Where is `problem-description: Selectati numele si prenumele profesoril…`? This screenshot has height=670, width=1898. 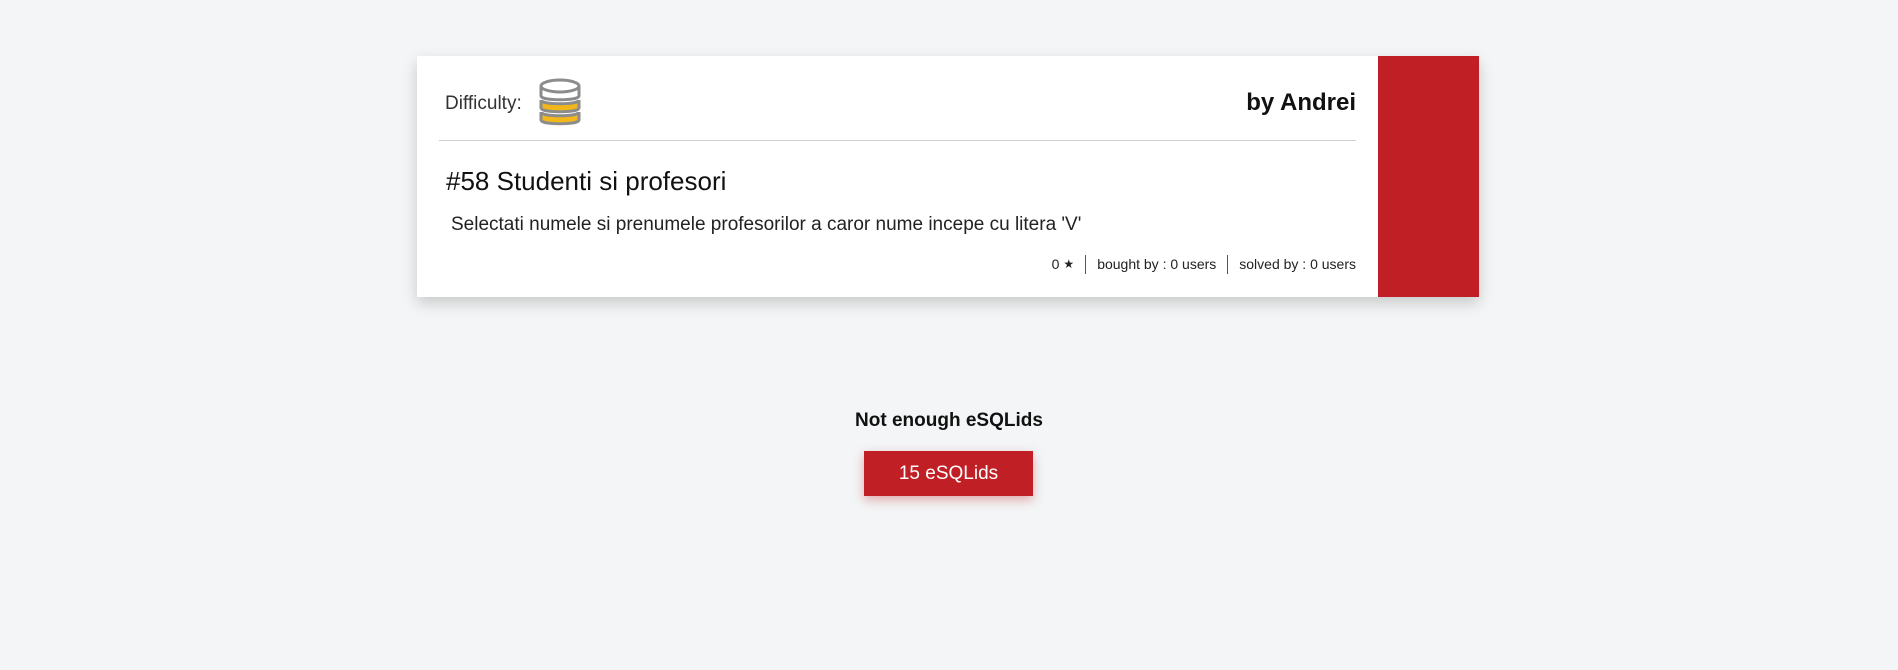
problem-description: Selectati numele si prenumele profesoril… is located at coordinates (766, 224).